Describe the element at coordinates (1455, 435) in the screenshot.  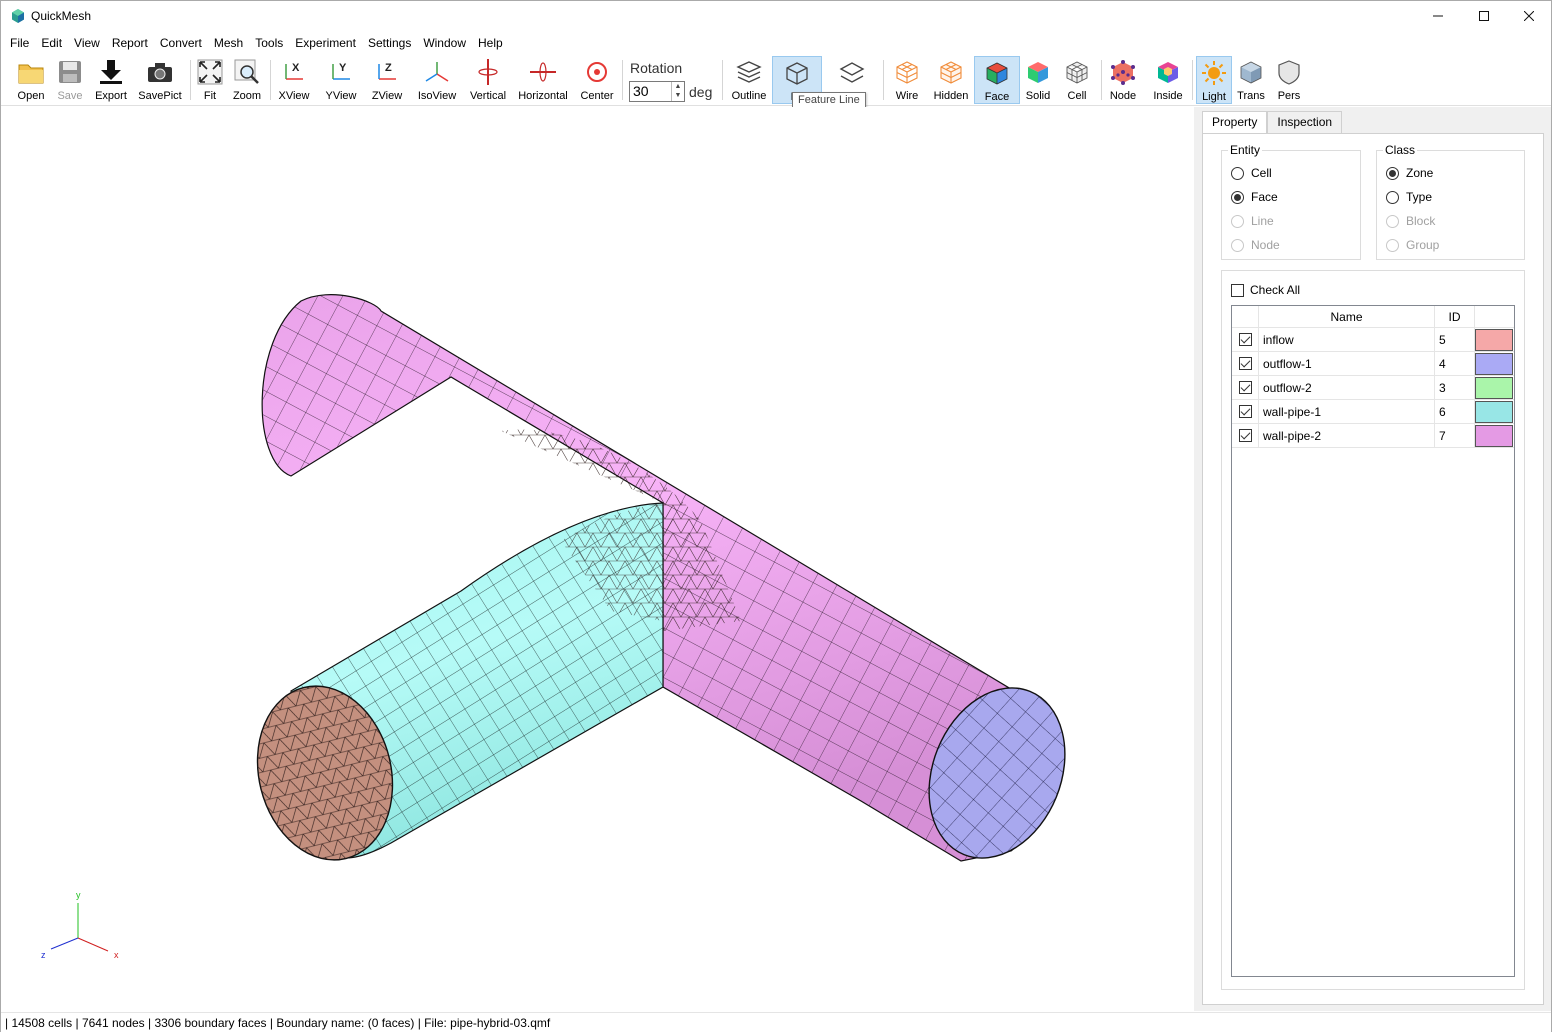
I see `zone-id: 7` at that location.